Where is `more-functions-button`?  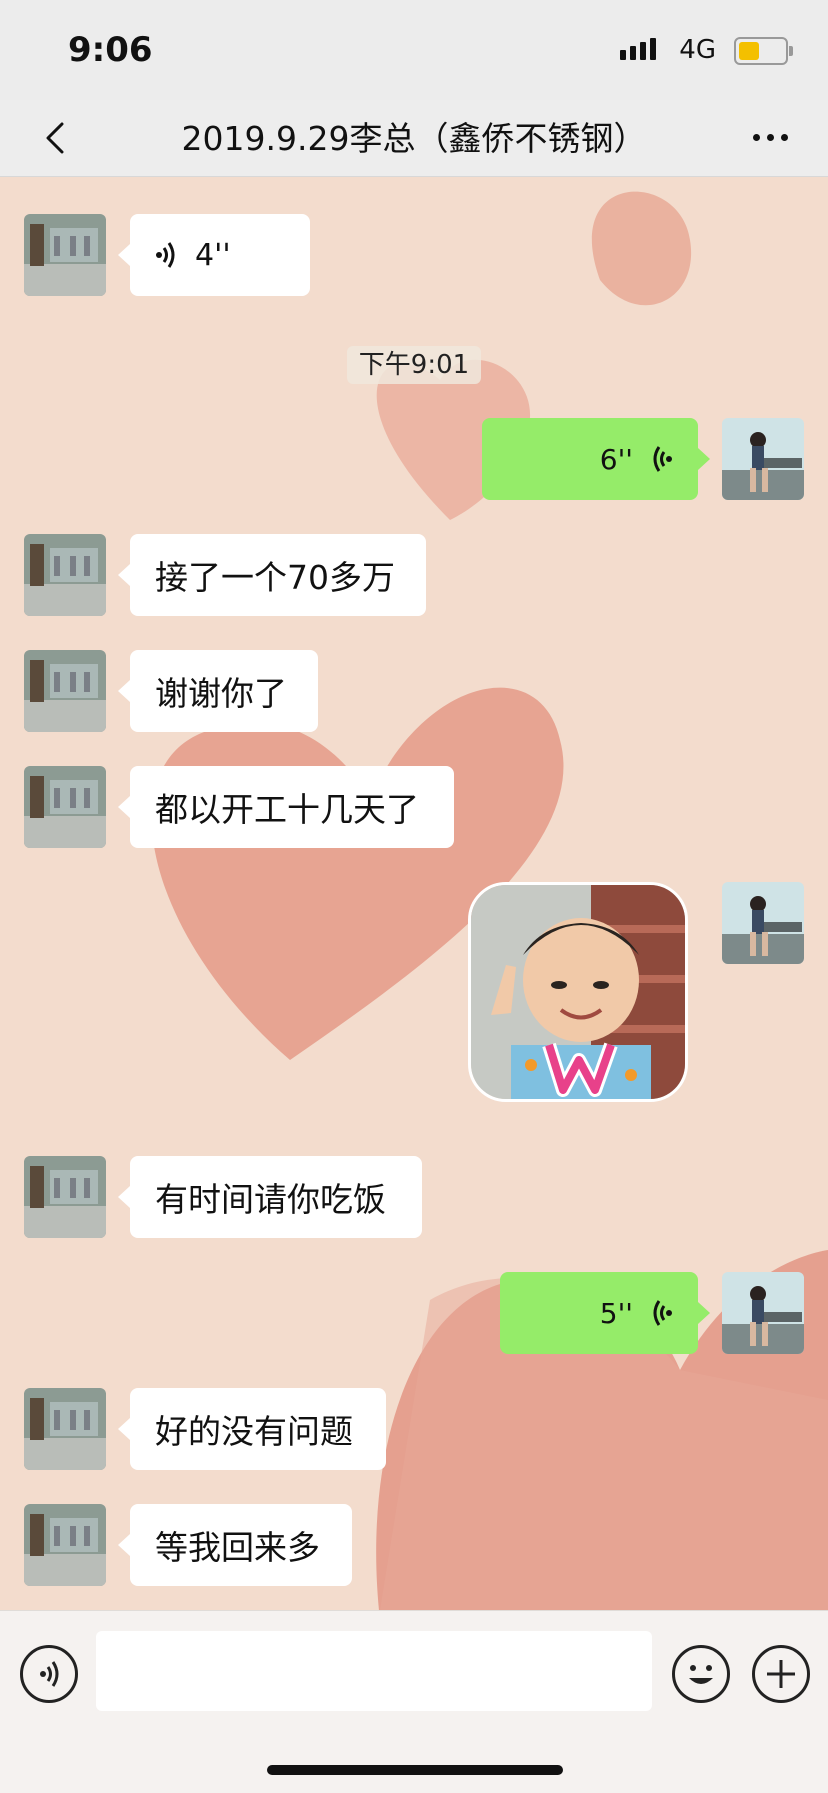
more-functions-button is located at coordinates (781, 1674).